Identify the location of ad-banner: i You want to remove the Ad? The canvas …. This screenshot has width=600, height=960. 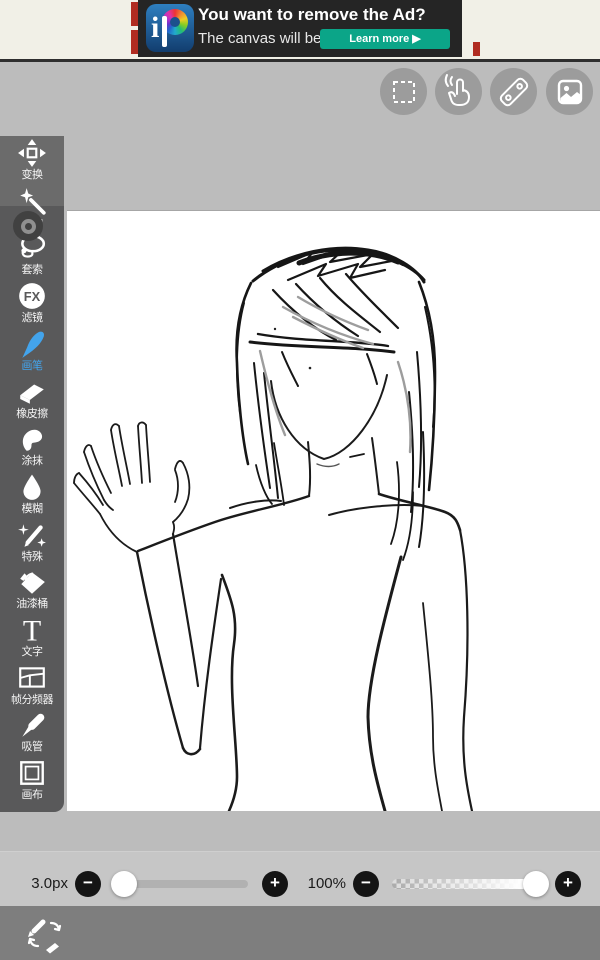
(300, 28).